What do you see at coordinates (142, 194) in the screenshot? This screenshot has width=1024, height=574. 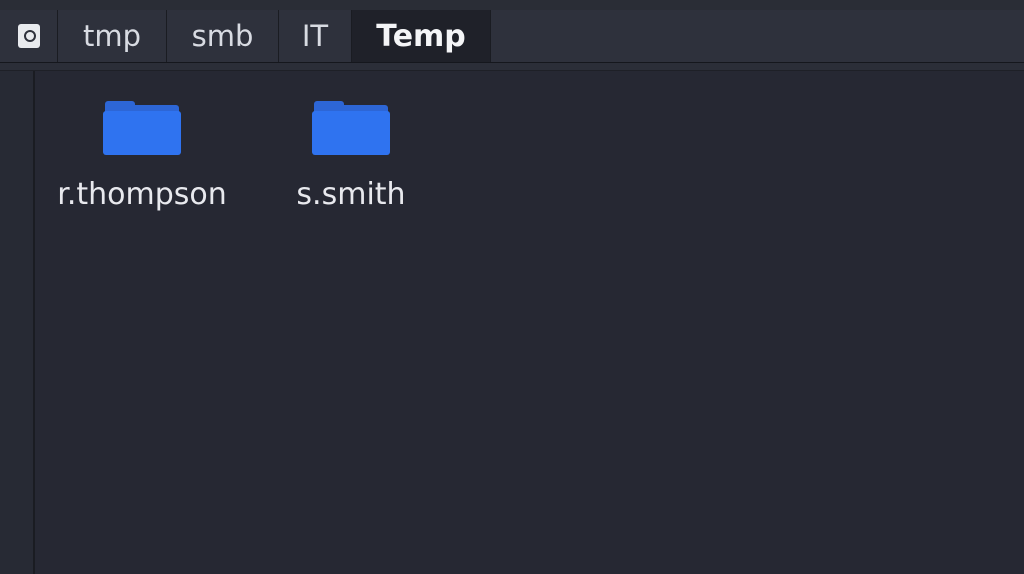 I see `file-item-label: r.thompson` at bounding box center [142, 194].